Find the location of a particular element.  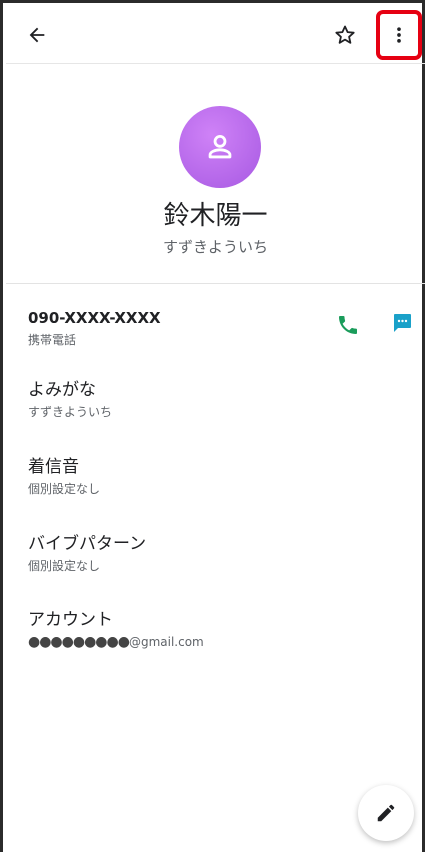

vibration-pattern-row: バイブパターン 個別設定なし is located at coordinates (218, 553).